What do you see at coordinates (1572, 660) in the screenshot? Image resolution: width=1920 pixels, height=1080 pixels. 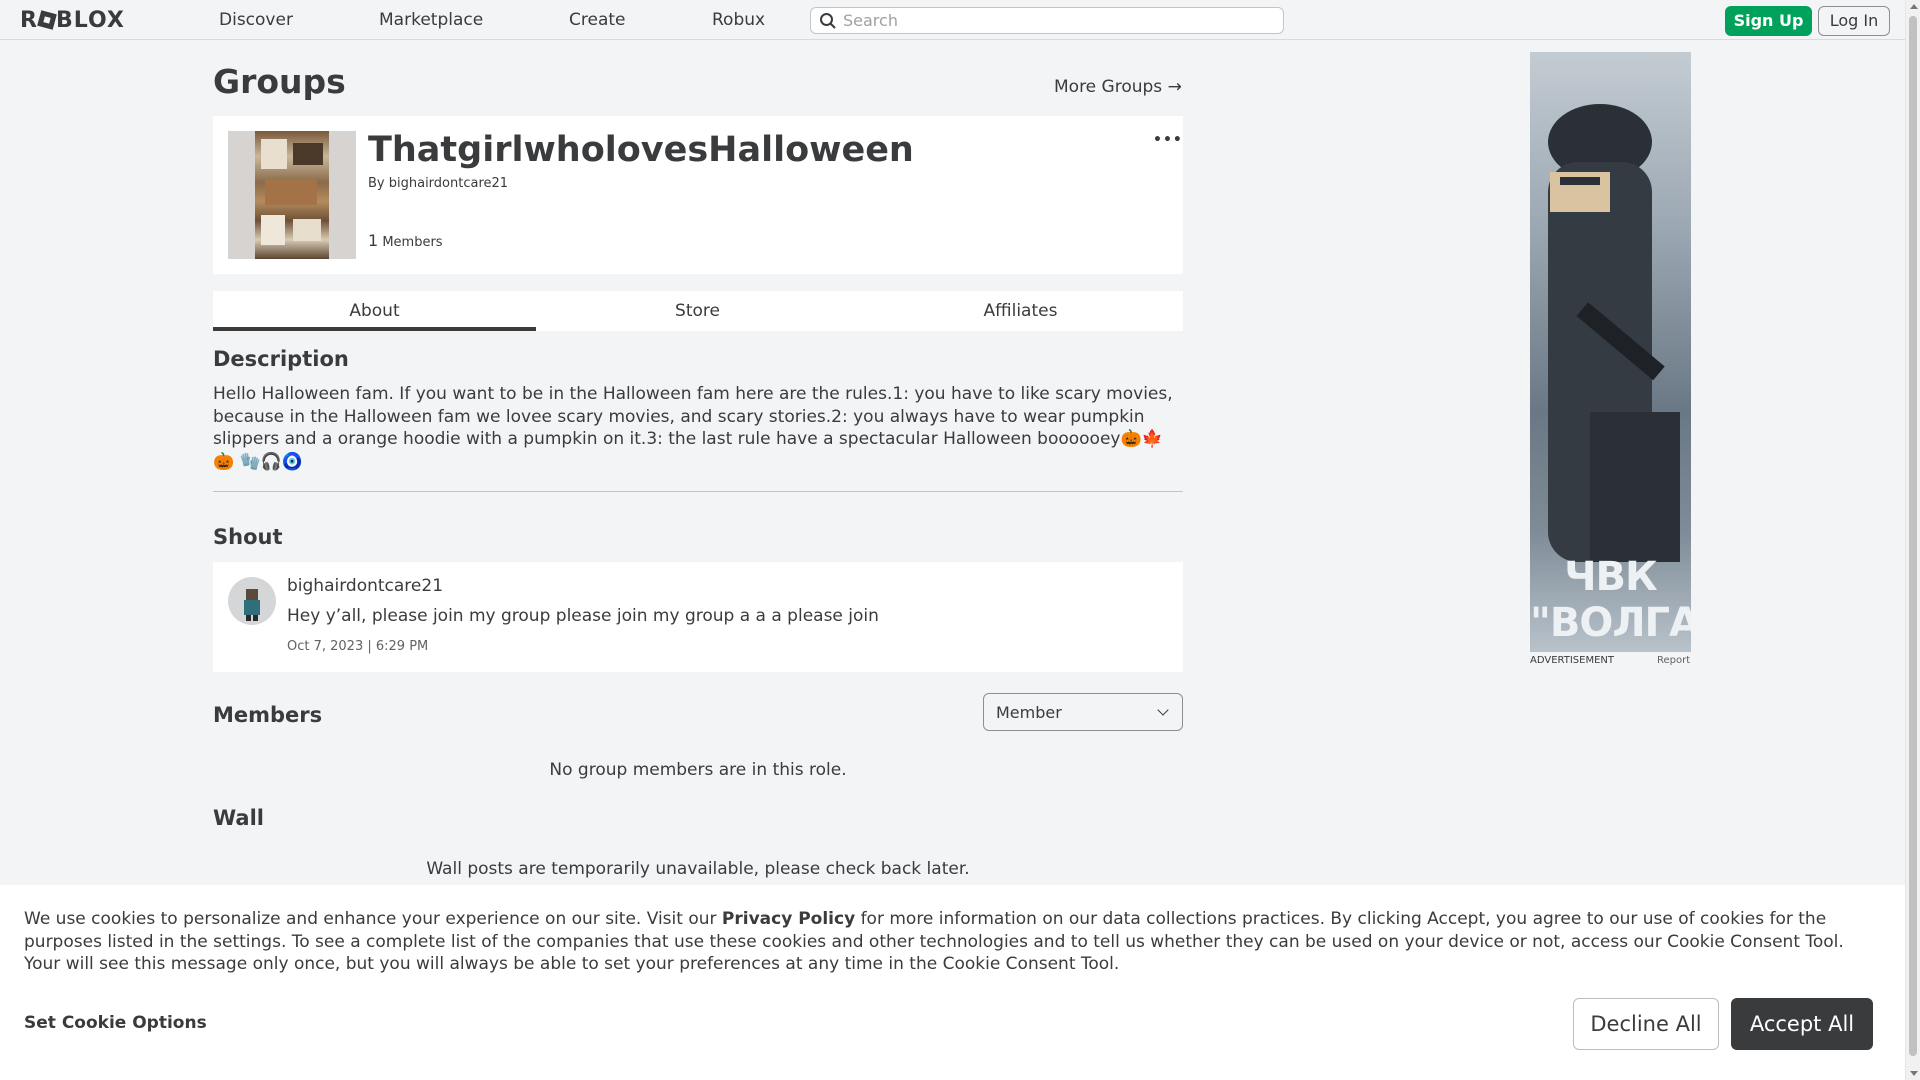 I see `ad-label: ADVERTISEMENT` at bounding box center [1572, 660].